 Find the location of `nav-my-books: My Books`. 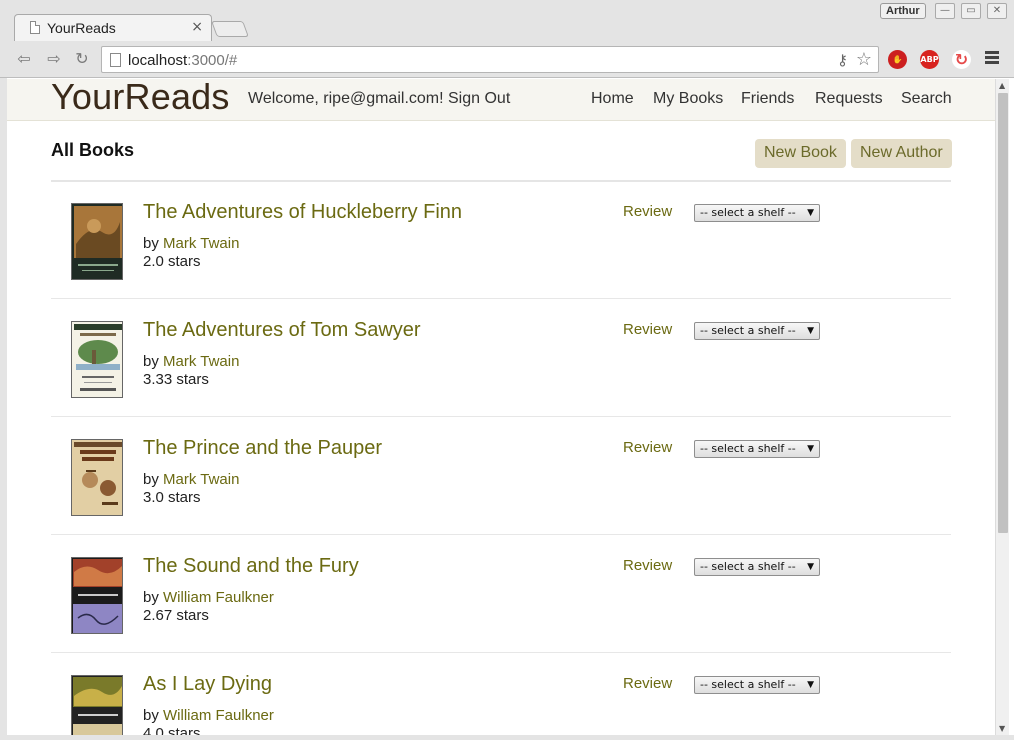

nav-my-books: My Books is located at coordinates (688, 99).